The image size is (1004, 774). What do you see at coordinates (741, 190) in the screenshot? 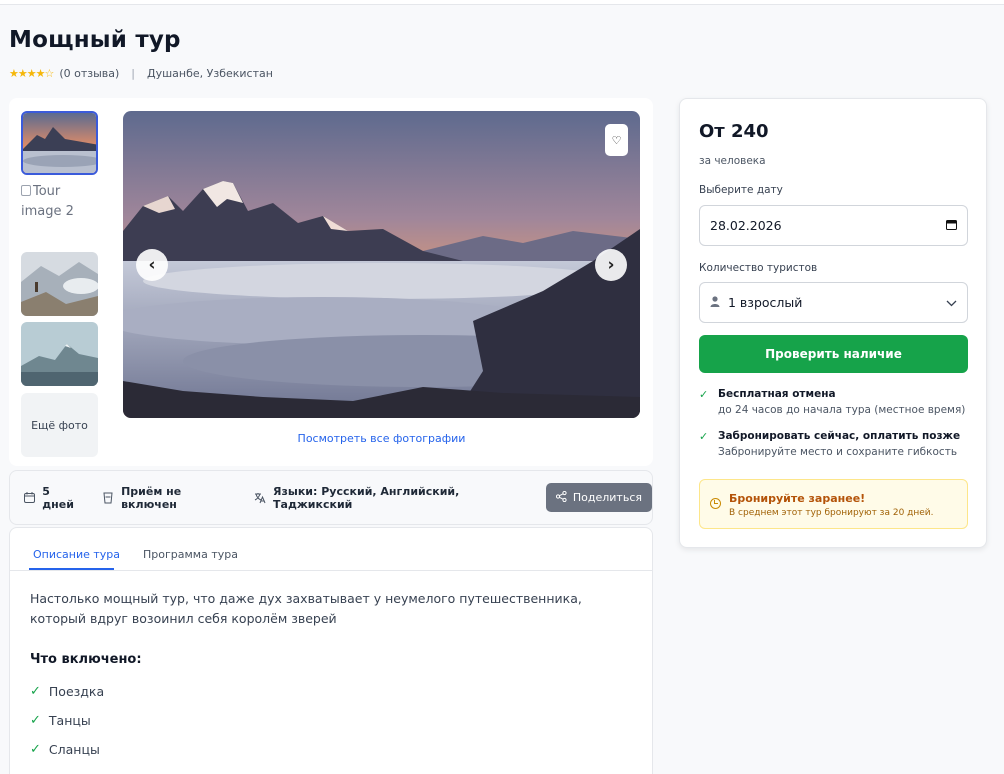
I see `date-label: Выберите дату` at bounding box center [741, 190].